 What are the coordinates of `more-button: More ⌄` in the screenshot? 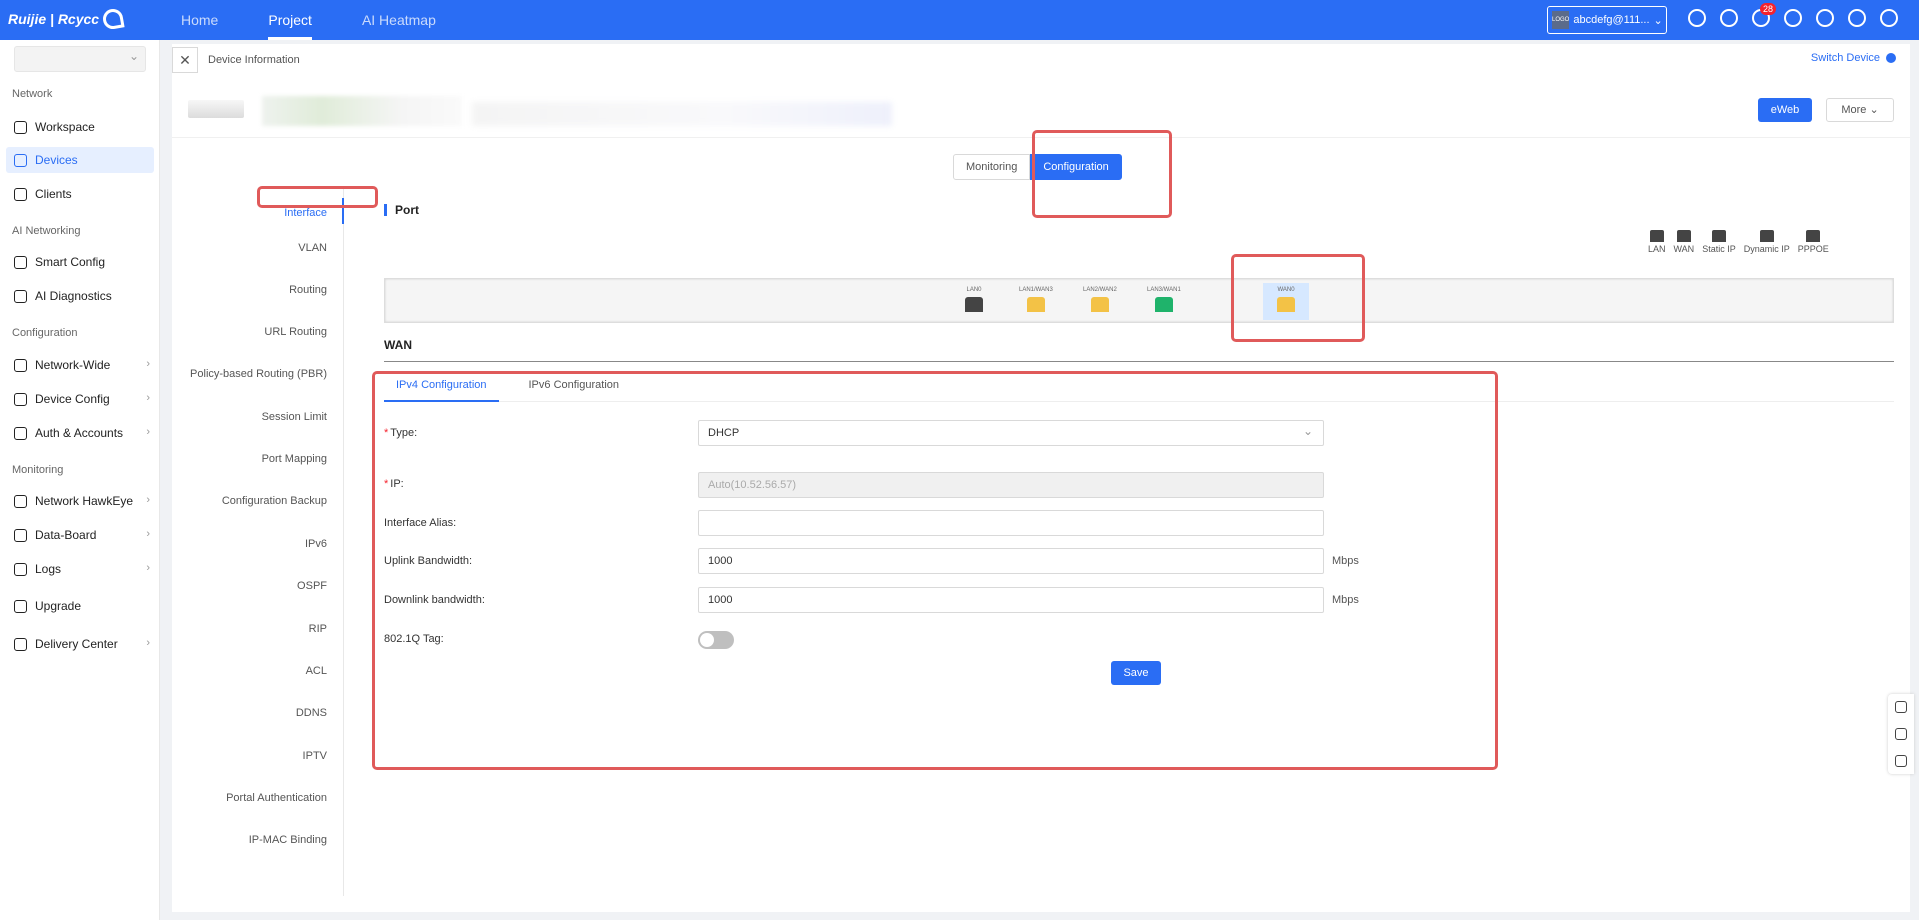 It's located at (1860, 110).